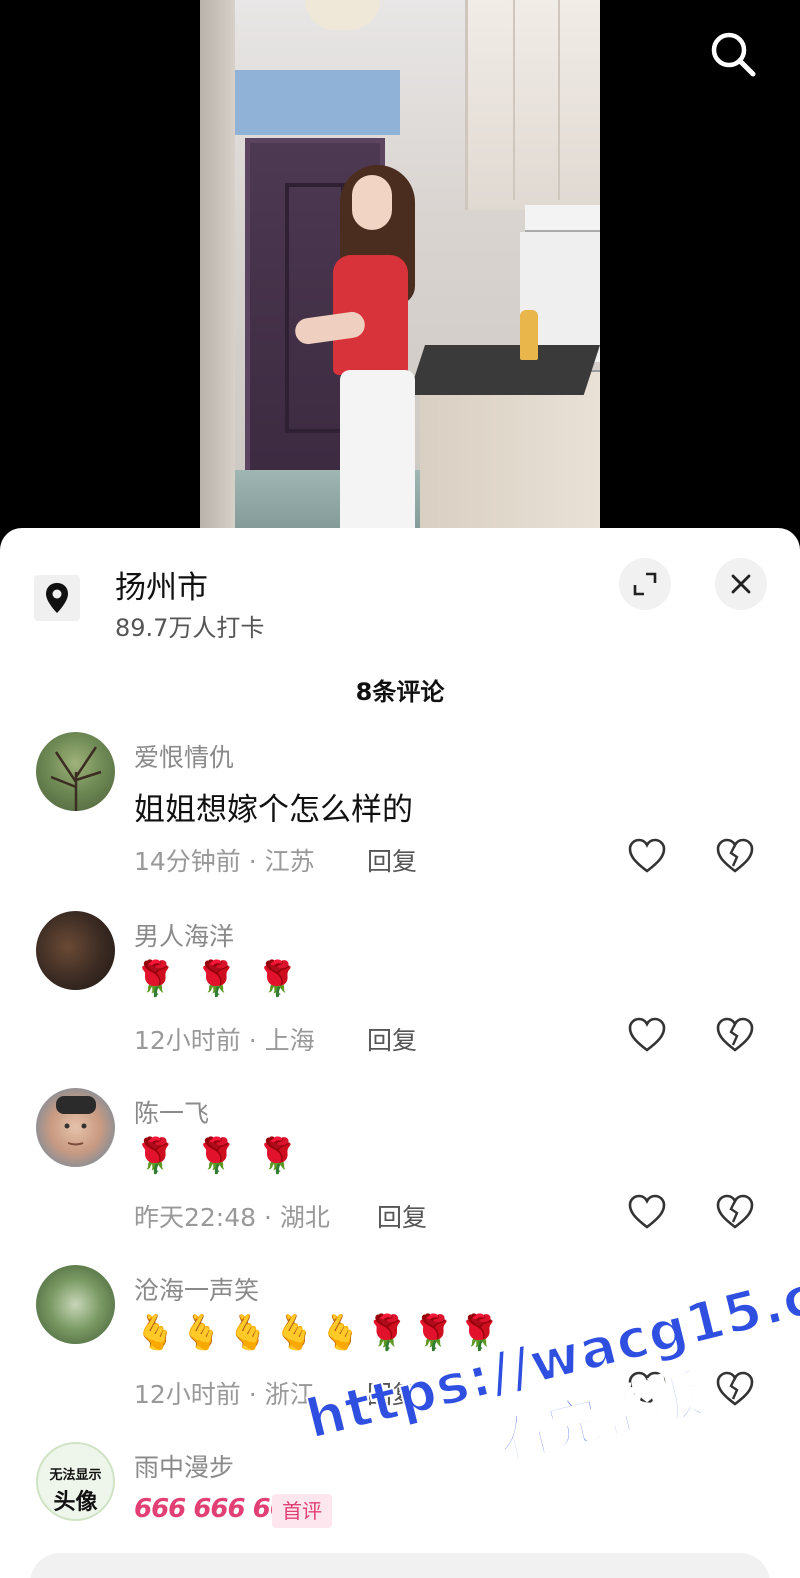 This screenshot has width=800, height=1578. What do you see at coordinates (76, 1121) in the screenshot?
I see `avatar-face-image` at bounding box center [76, 1121].